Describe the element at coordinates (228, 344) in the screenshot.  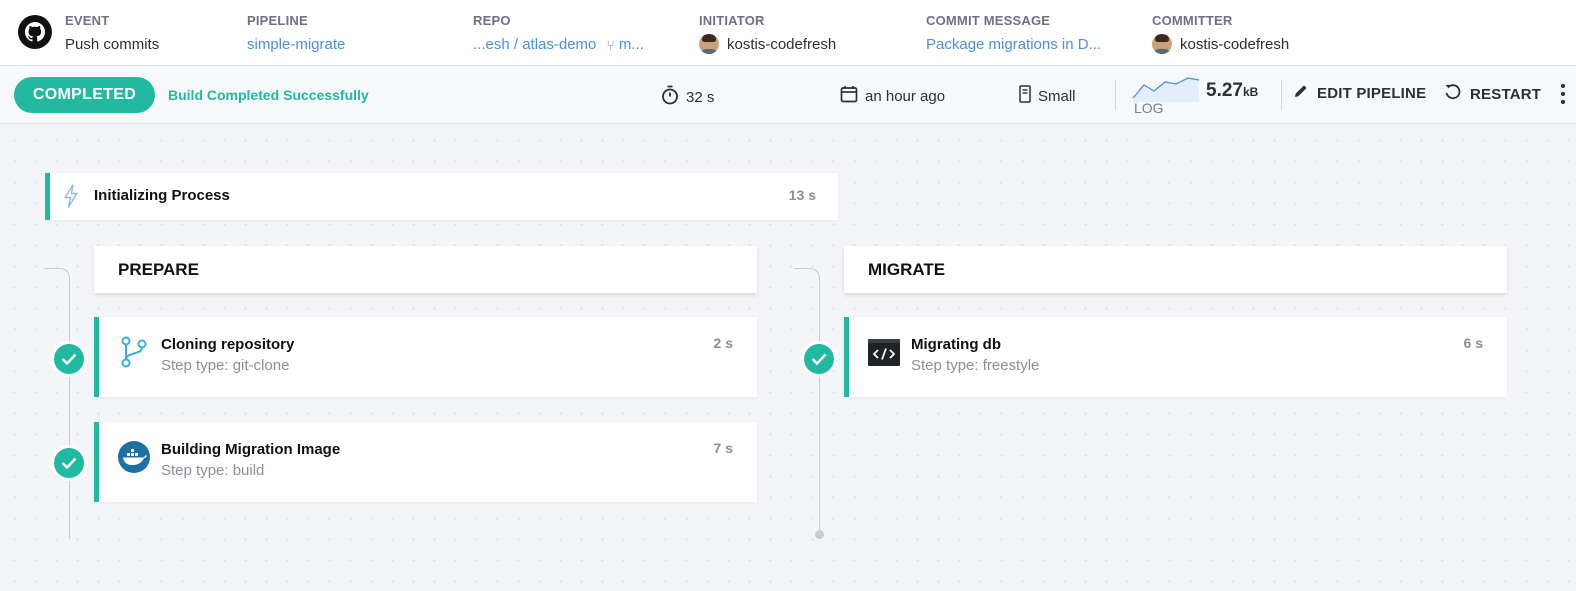
I see `step-name: Cloning repository` at that location.